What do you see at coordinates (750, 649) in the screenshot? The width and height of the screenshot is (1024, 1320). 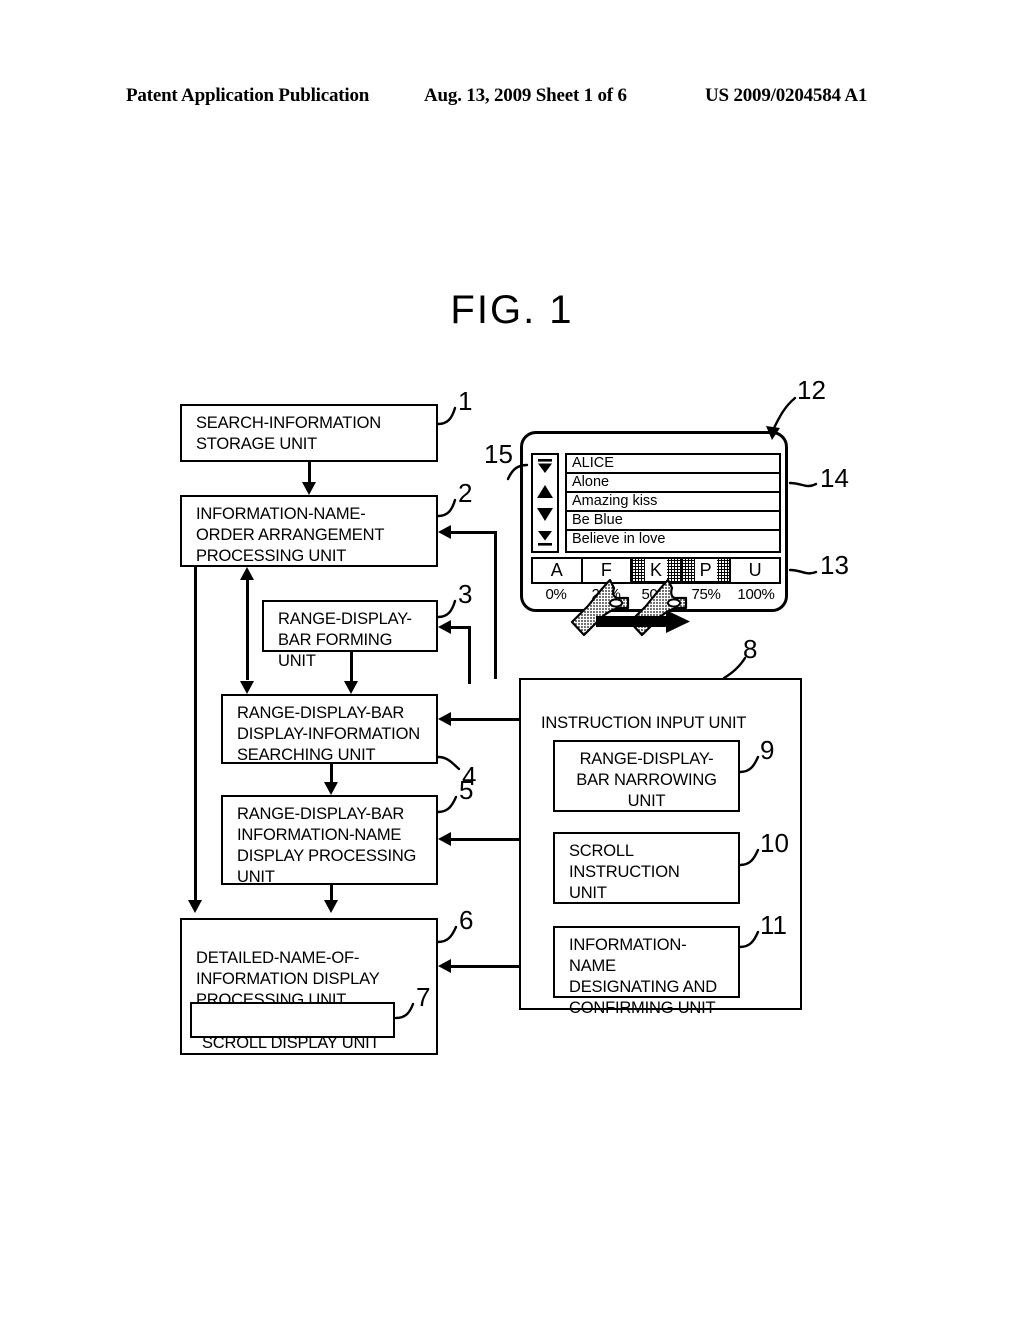 I see `reference-numeral-8: 8` at bounding box center [750, 649].